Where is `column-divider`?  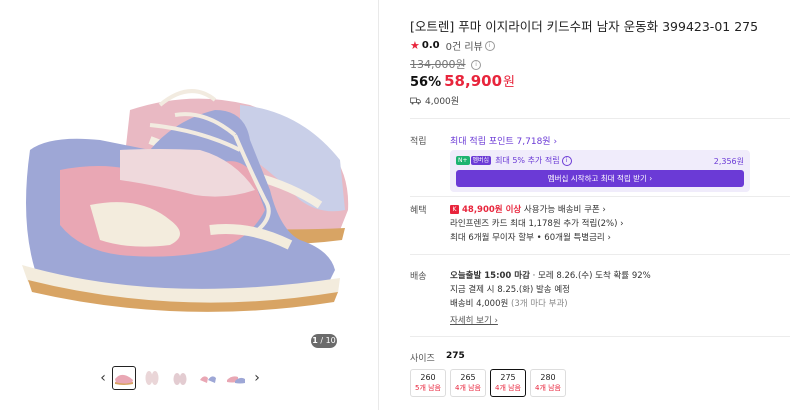 column-divider is located at coordinates (378, 205).